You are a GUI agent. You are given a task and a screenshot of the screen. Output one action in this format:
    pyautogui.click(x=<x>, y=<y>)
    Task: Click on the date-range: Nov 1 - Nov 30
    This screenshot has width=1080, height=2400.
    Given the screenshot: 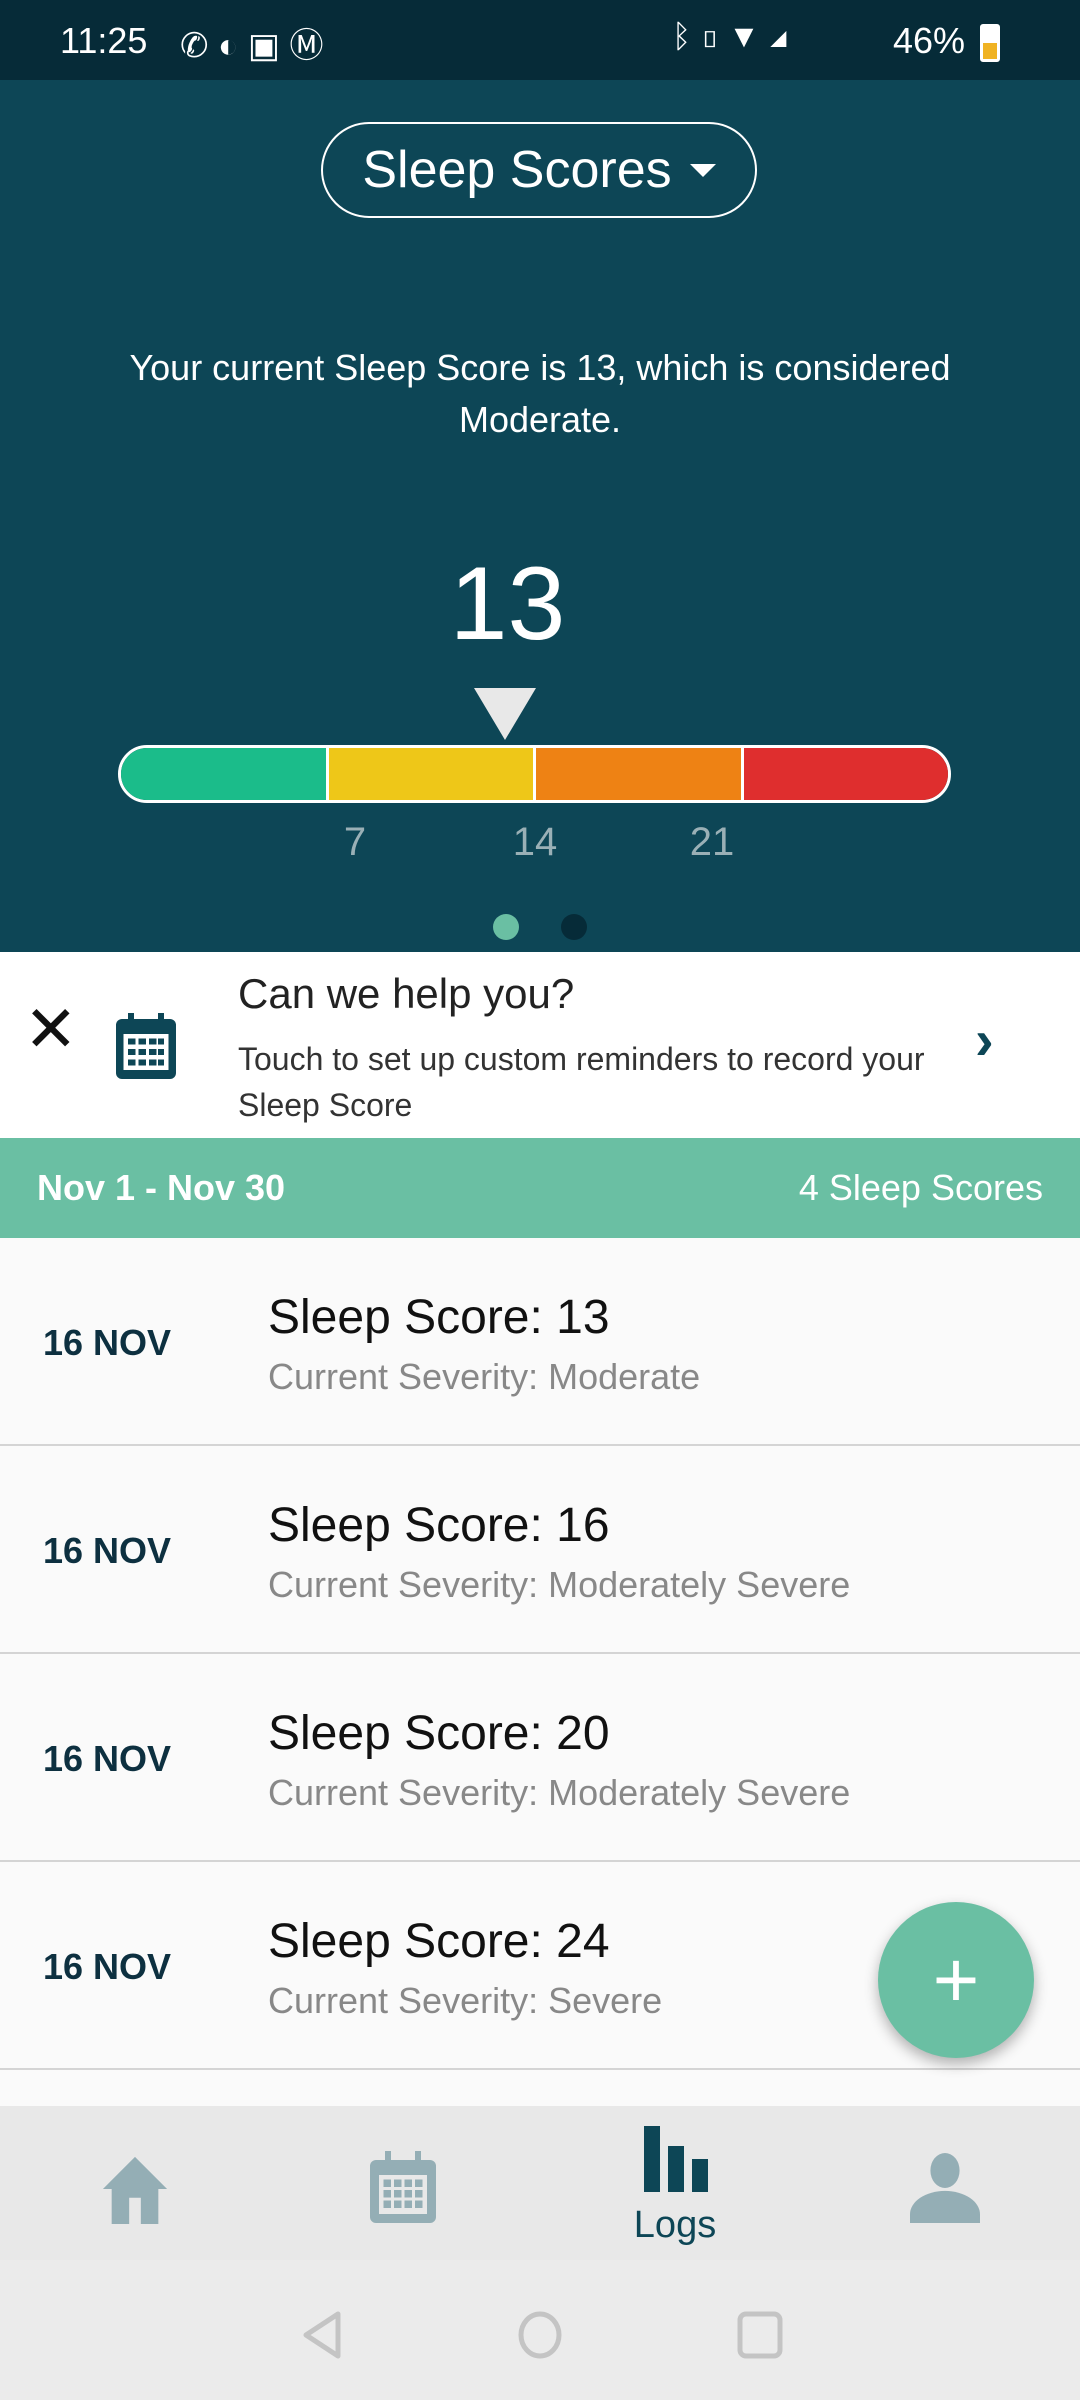 What is the action you would take?
    pyautogui.click(x=161, y=1187)
    